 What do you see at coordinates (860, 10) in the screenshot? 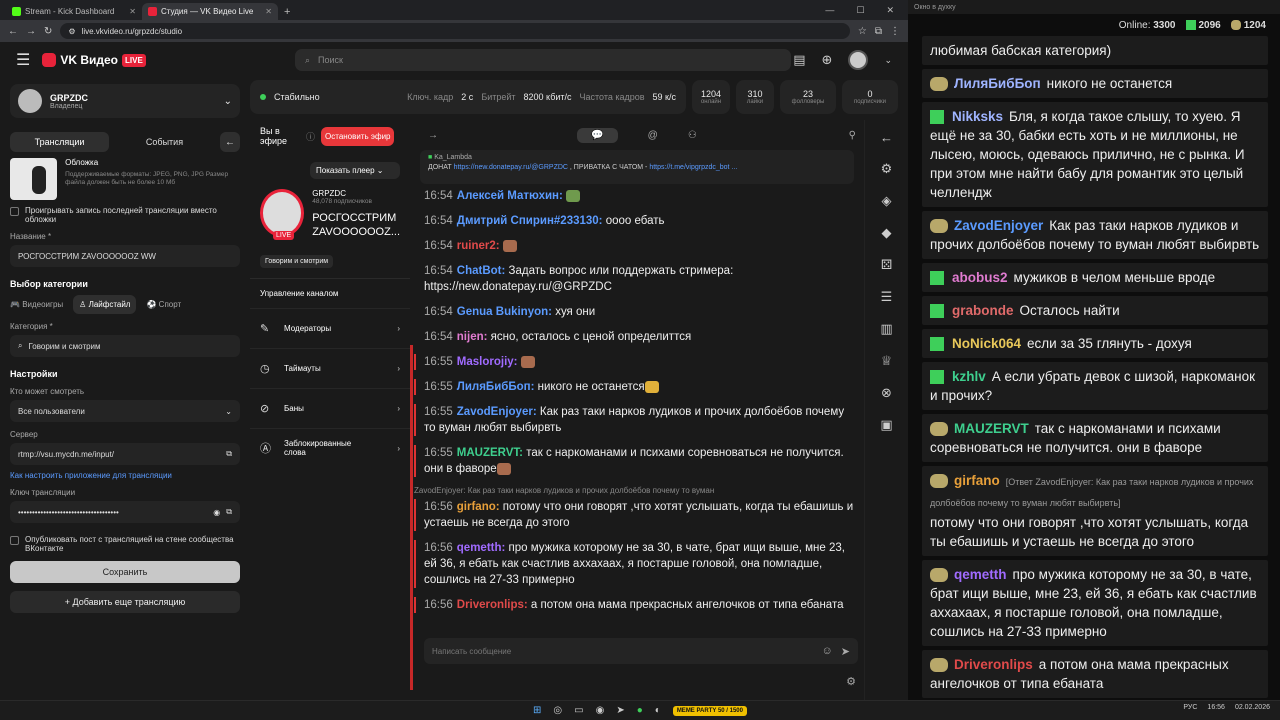
I see `maximize-icon: ☐` at bounding box center [860, 10].